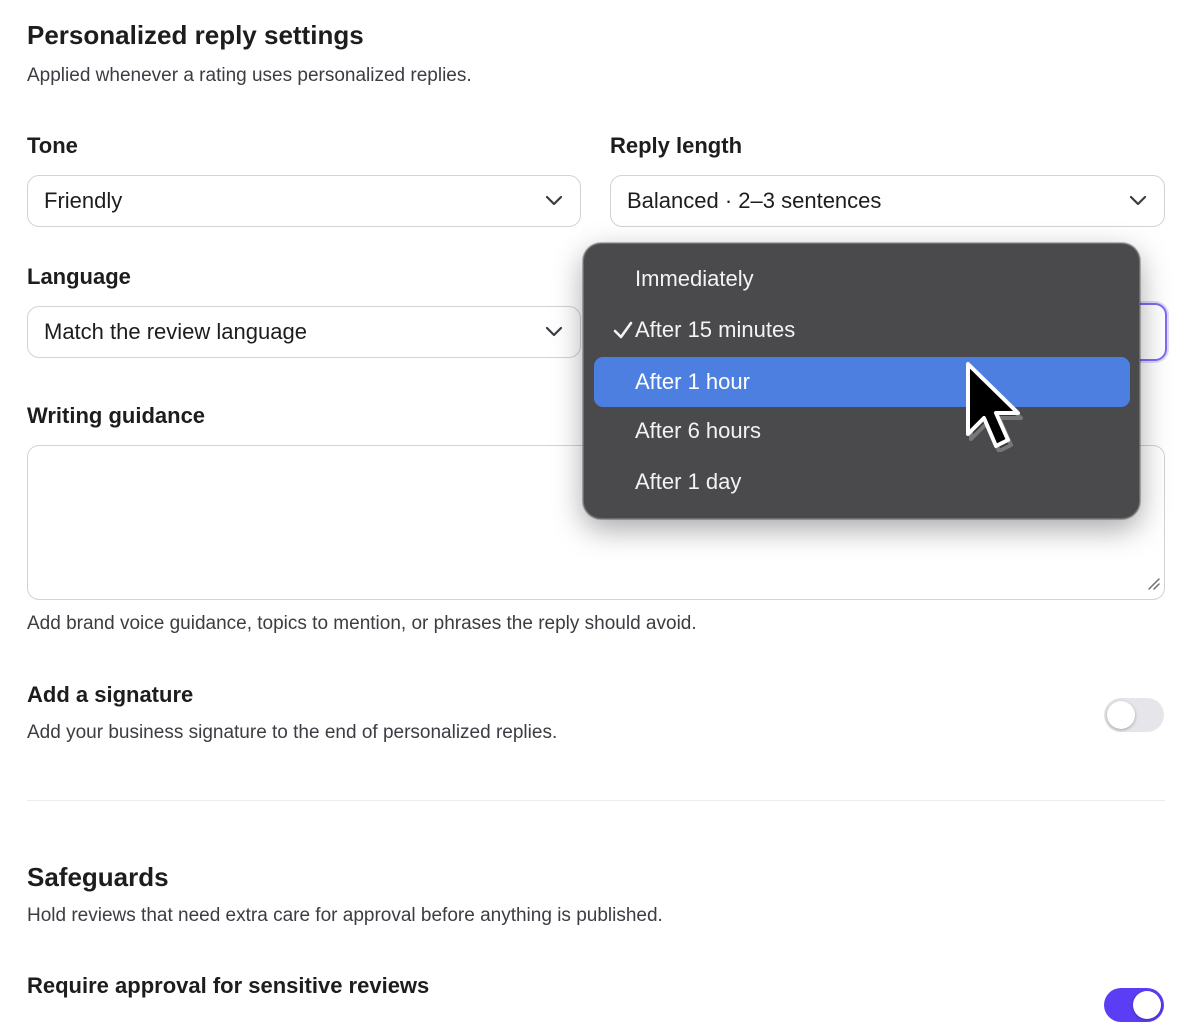  Describe the element at coordinates (110, 694) in the screenshot. I see `signature-label: Add a signature` at that location.